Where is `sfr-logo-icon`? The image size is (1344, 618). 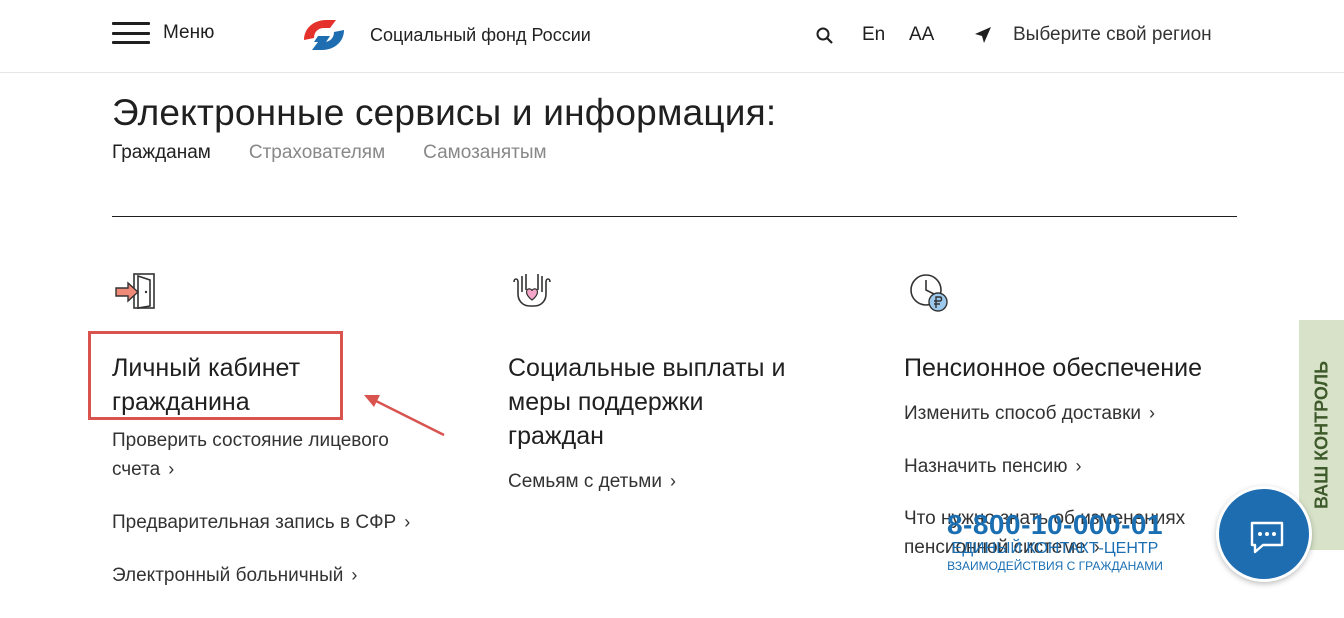 sfr-logo-icon is located at coordinates (324, 35).